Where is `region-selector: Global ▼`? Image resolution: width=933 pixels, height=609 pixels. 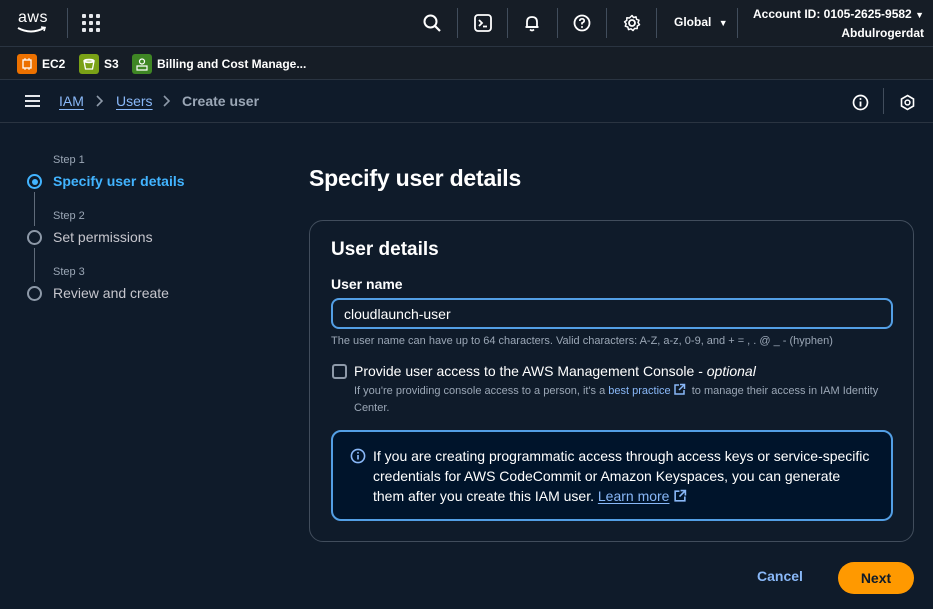 region-selector: Global ▼ is located at coordinates (701, 22).